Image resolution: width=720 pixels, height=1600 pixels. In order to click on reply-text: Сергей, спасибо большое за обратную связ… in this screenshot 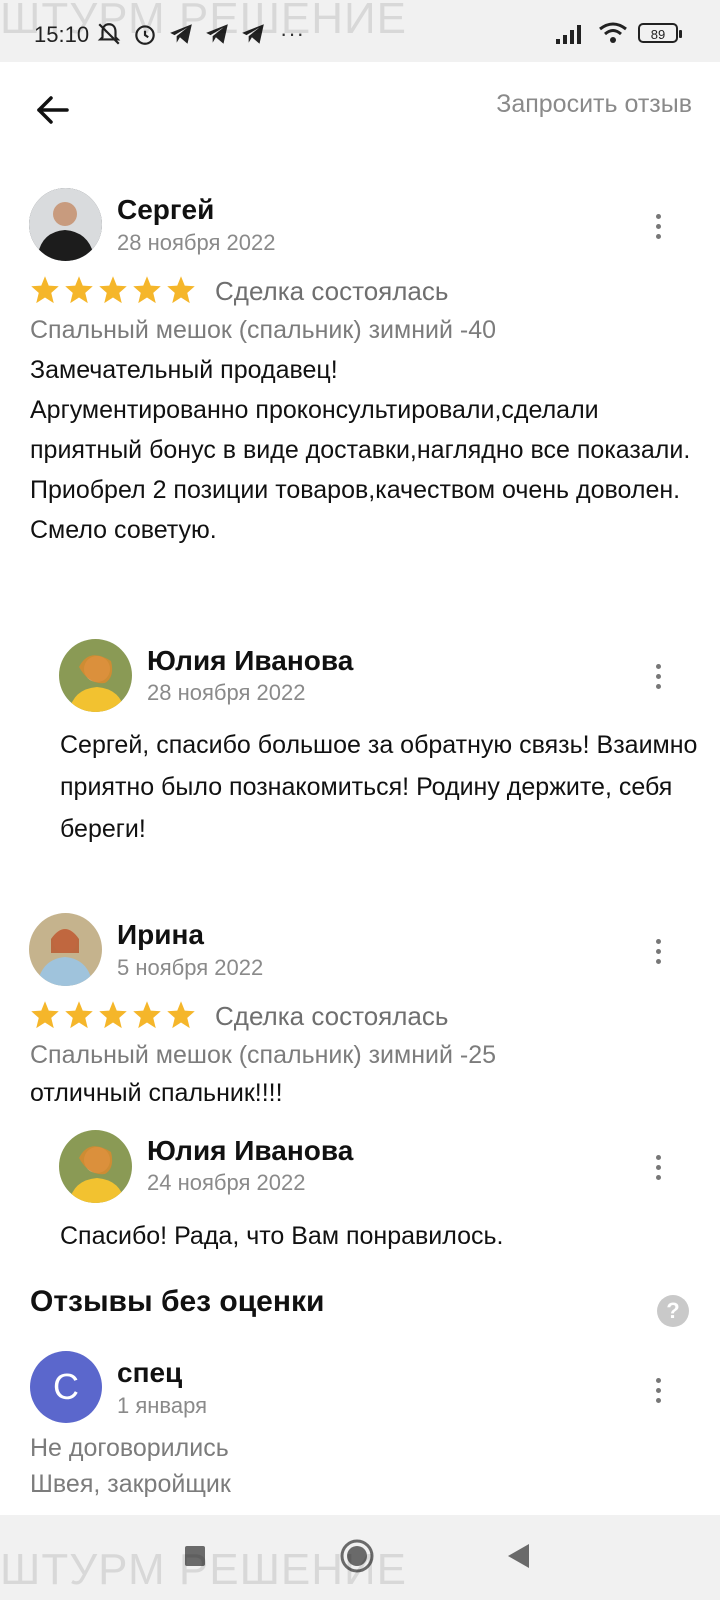, I will do `click(379, 787)`.